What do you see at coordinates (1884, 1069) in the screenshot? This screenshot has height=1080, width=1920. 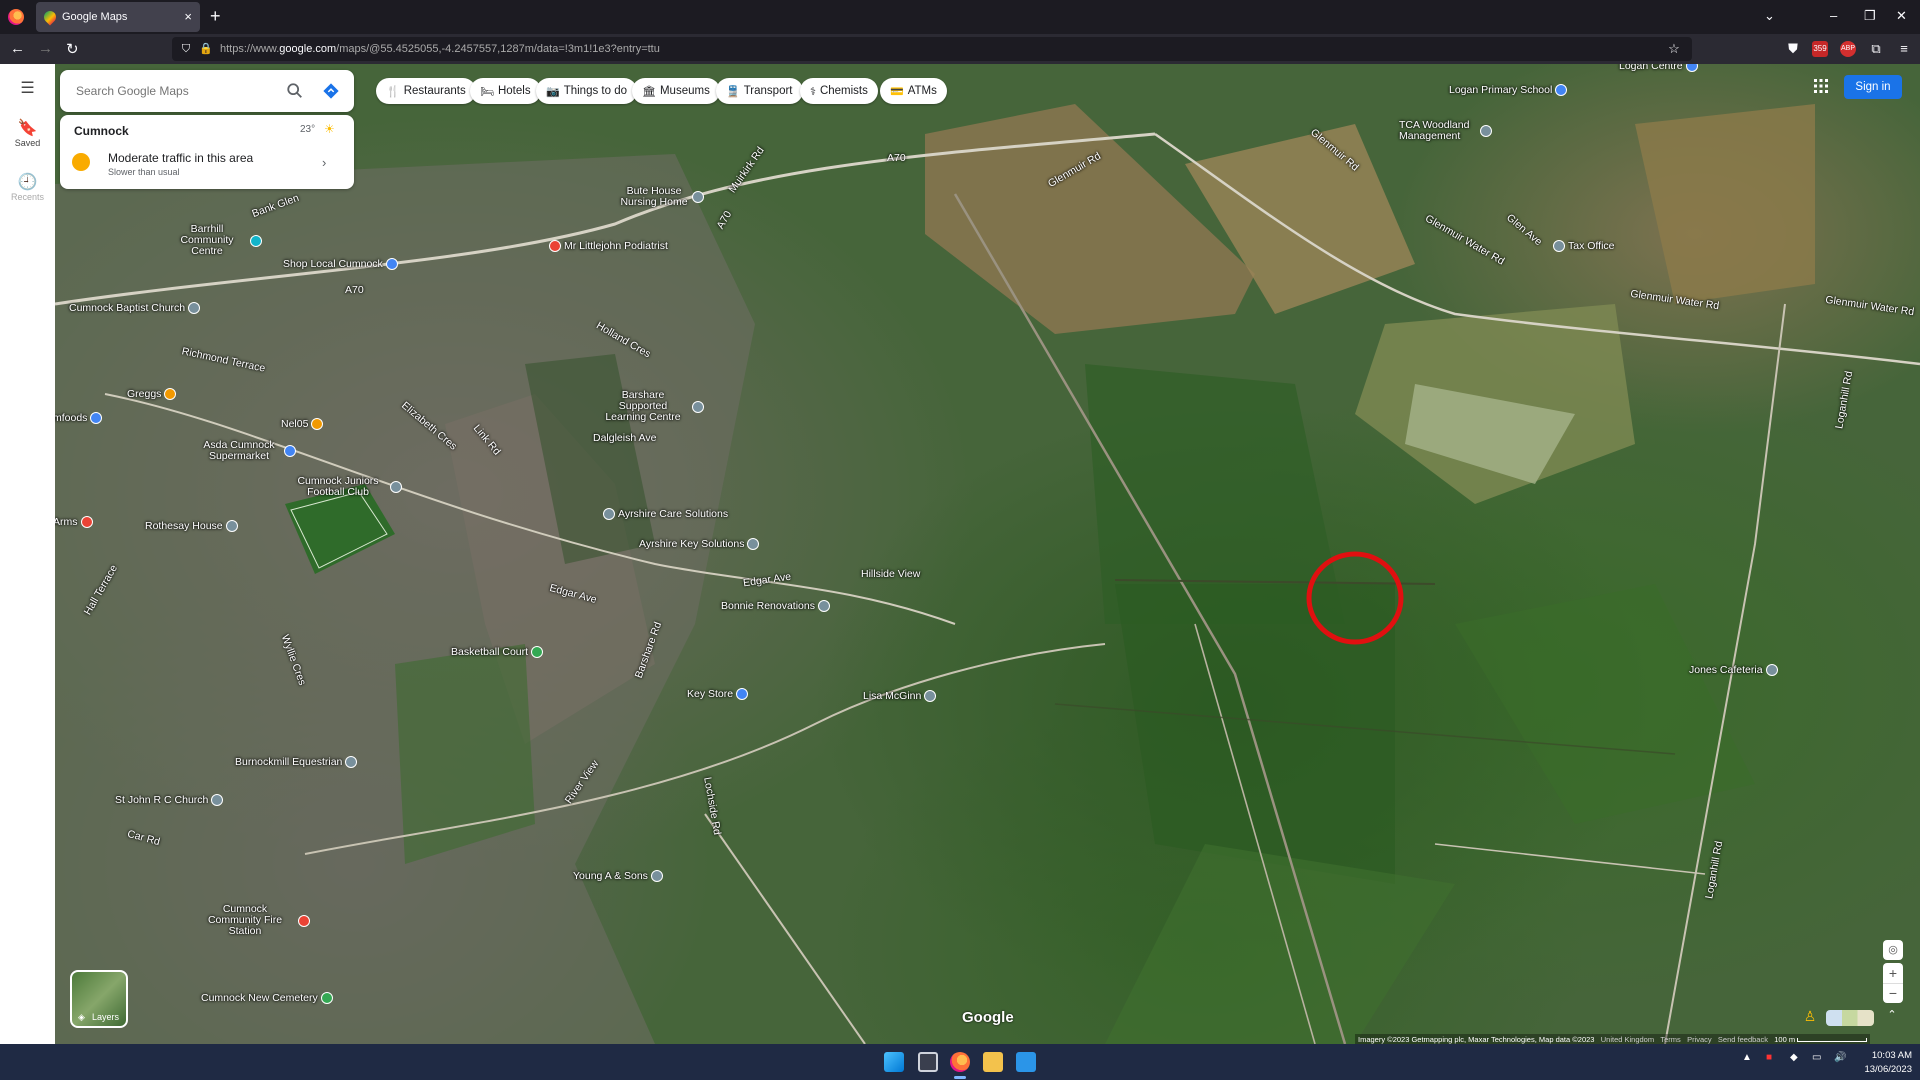 I see `clock-date: 13/06/2023` at bounding box center [1884, 1069].